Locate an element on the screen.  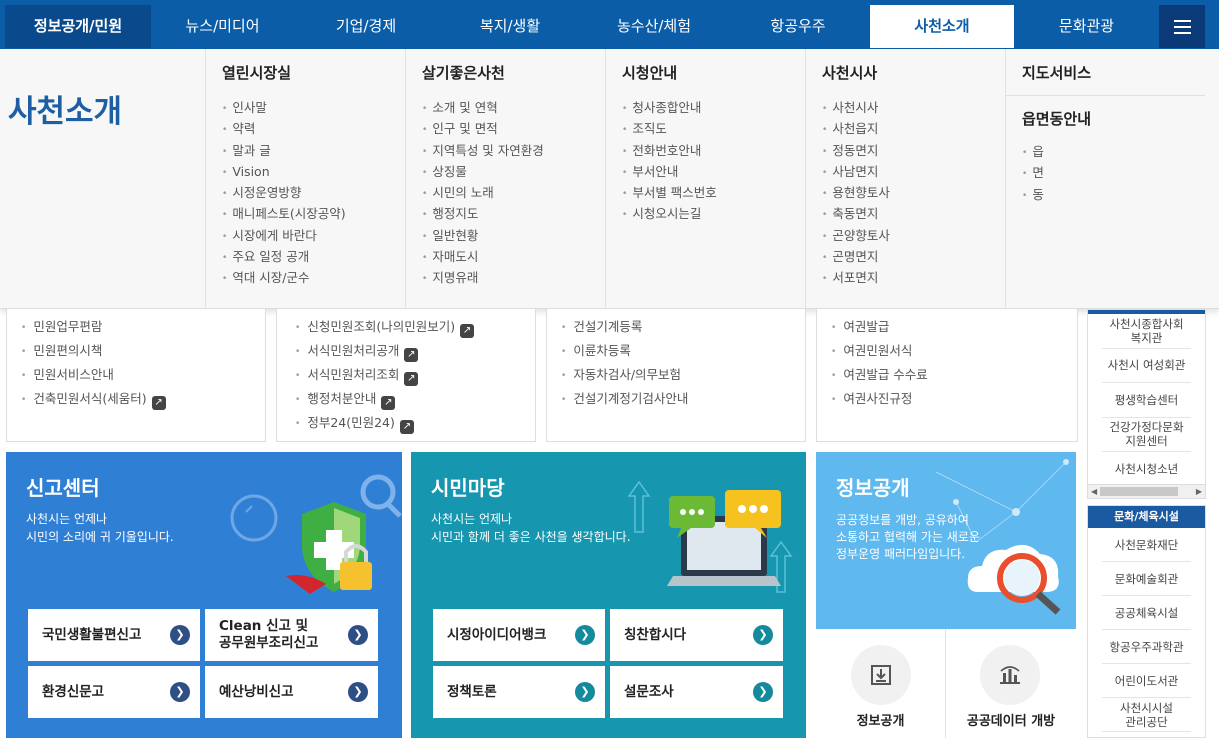
menu-link: 역대 시장/군수 is located at coordinates (313, 277).